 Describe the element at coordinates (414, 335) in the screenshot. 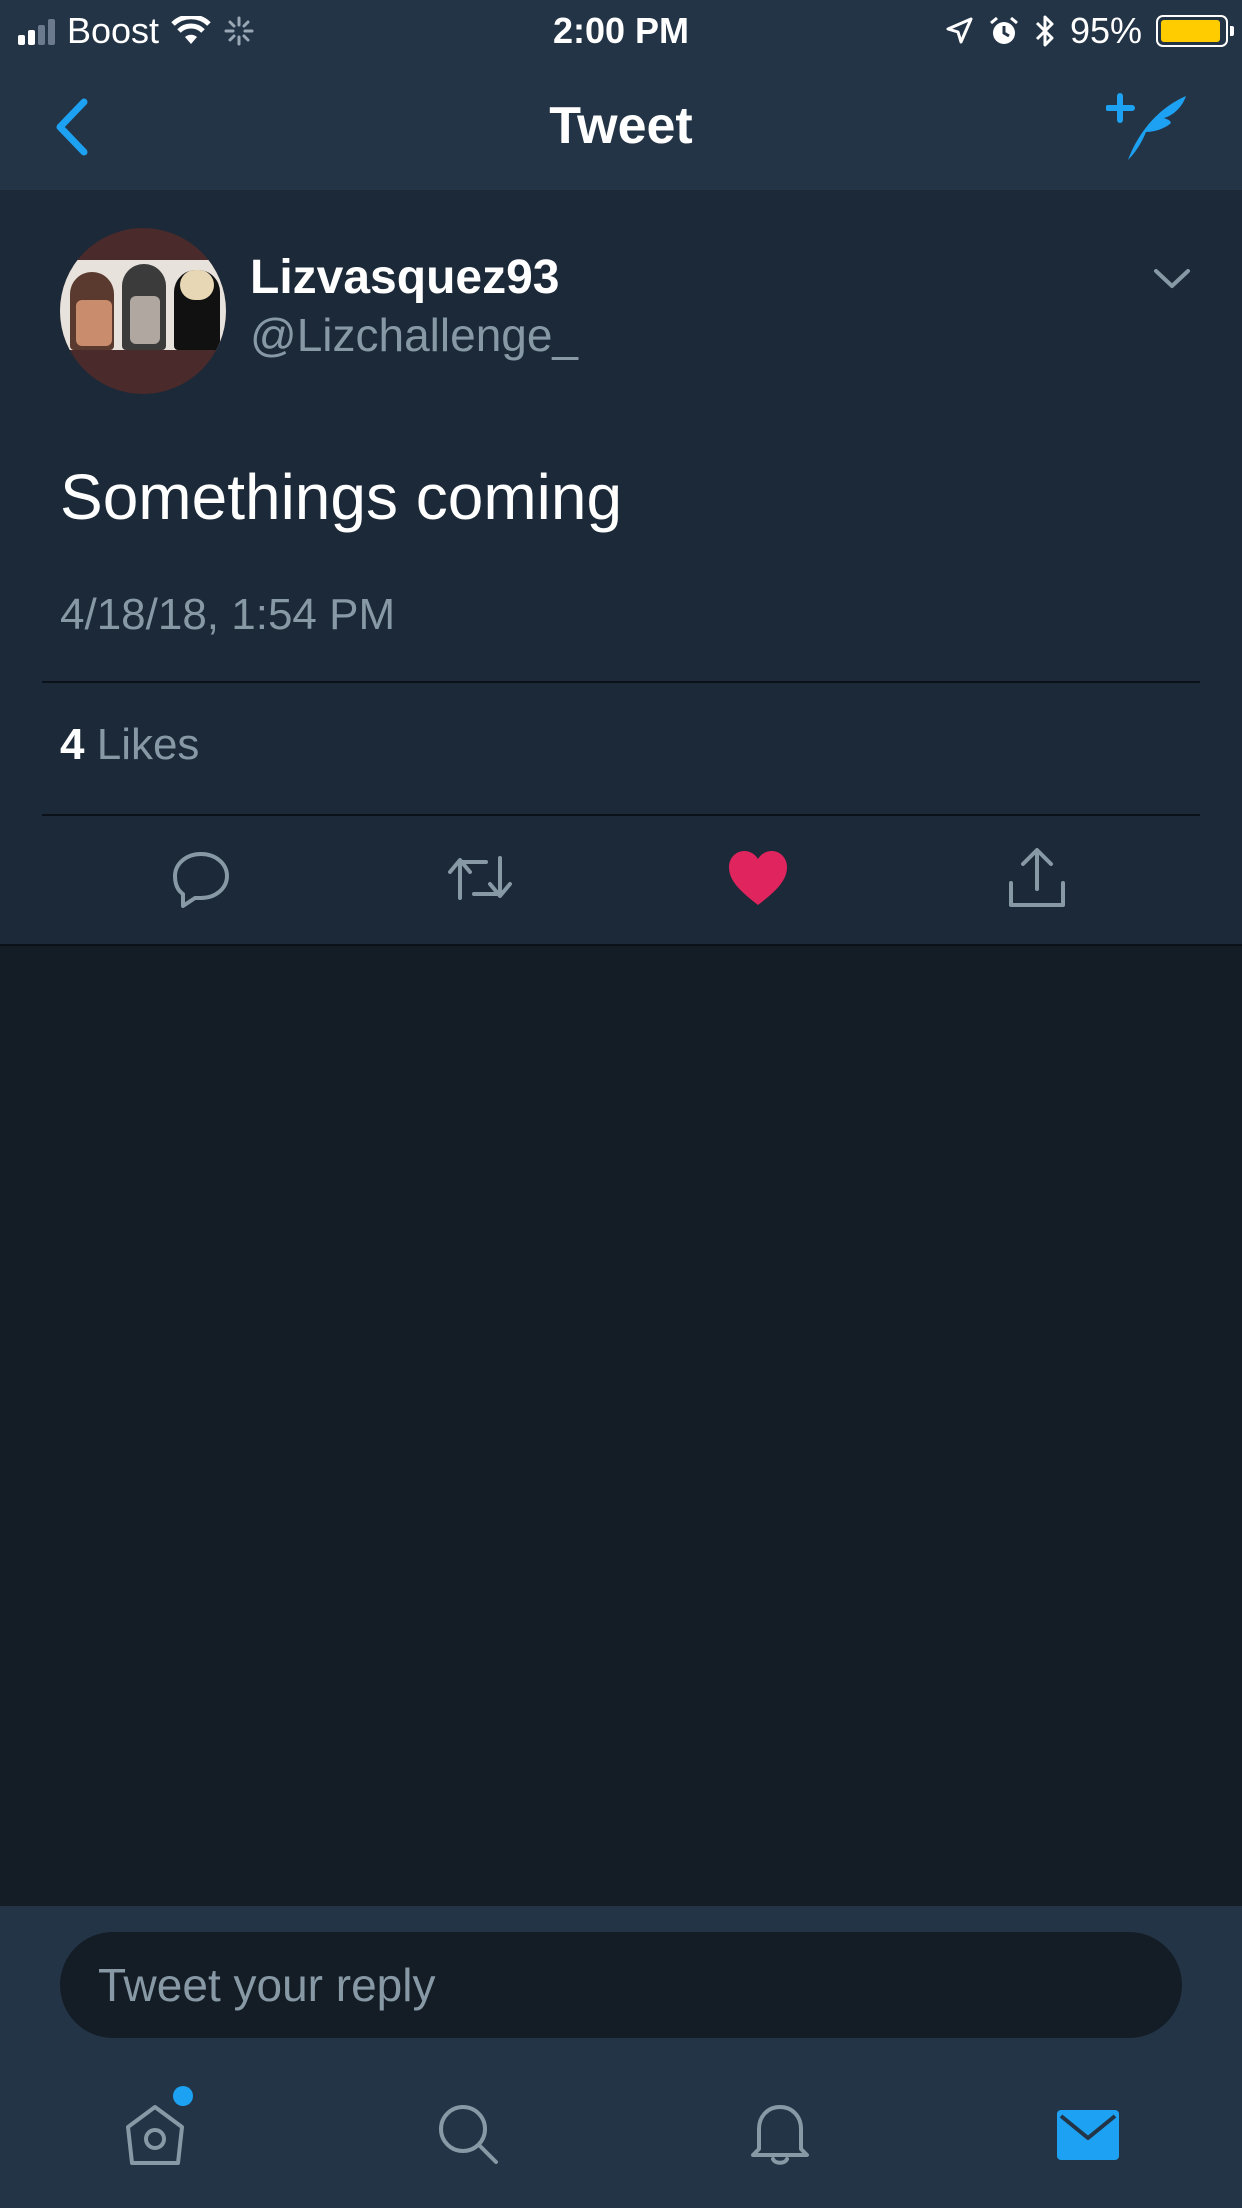

I see `user-handle: @Lizchallenge_` at that location.